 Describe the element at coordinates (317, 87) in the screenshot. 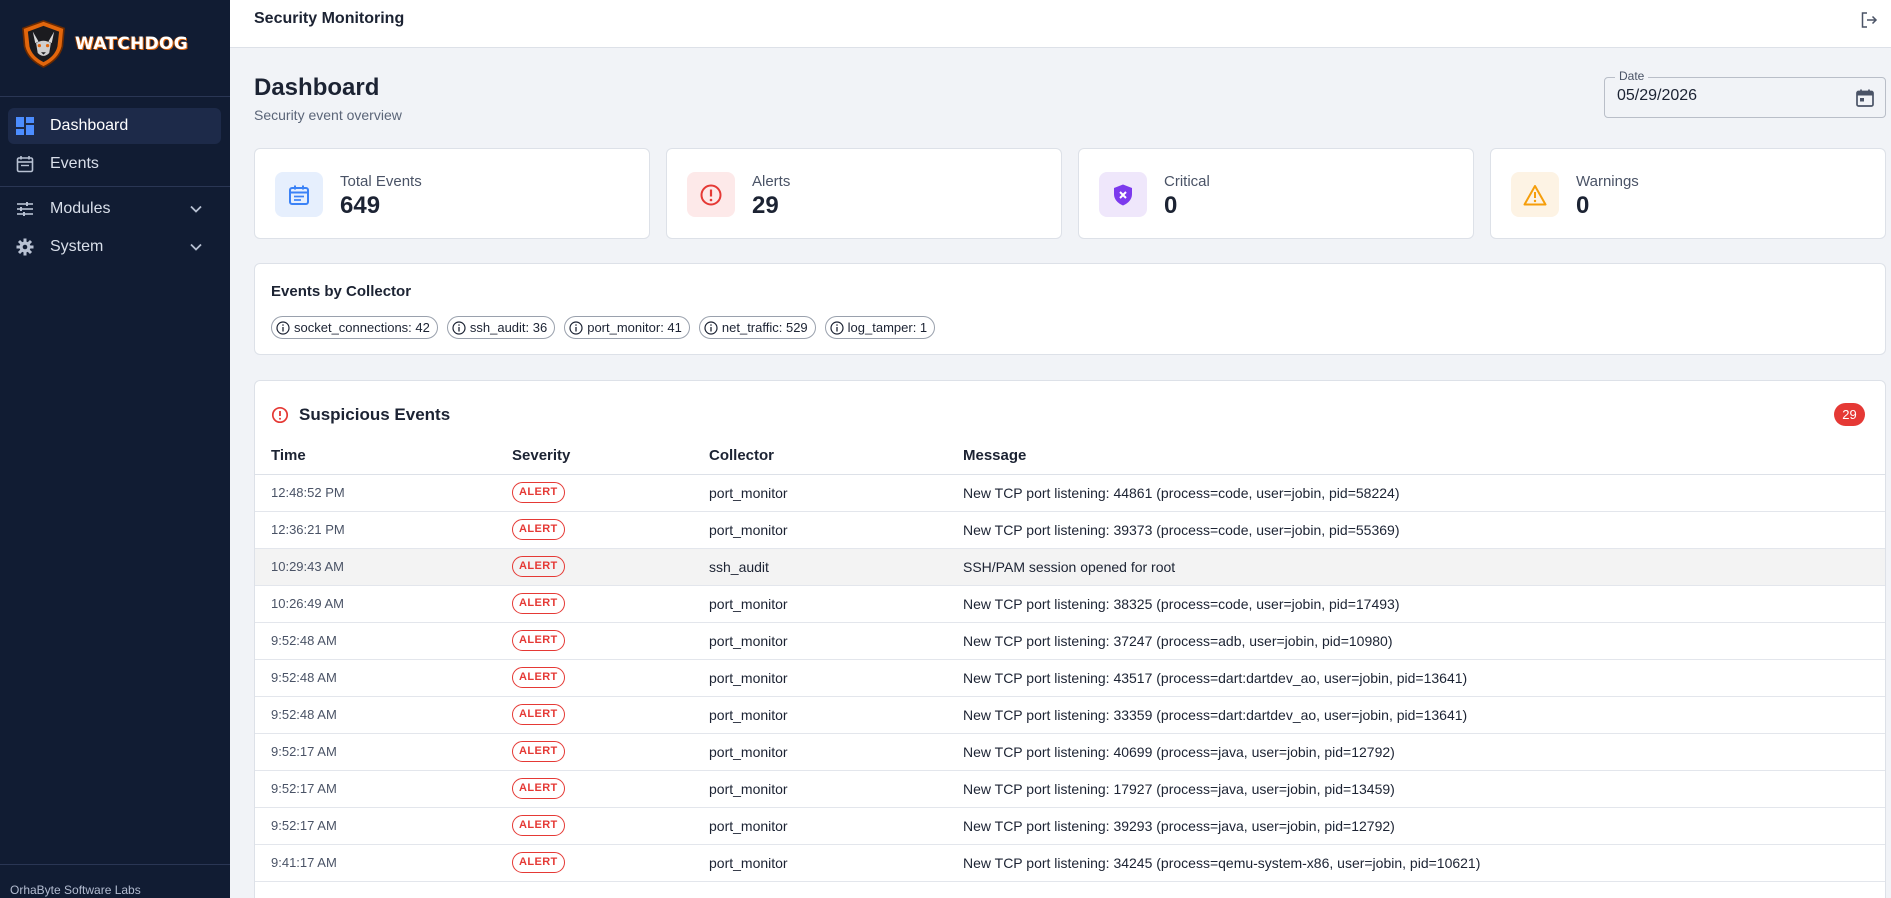

I see `page-title: Dashboard` at that location.